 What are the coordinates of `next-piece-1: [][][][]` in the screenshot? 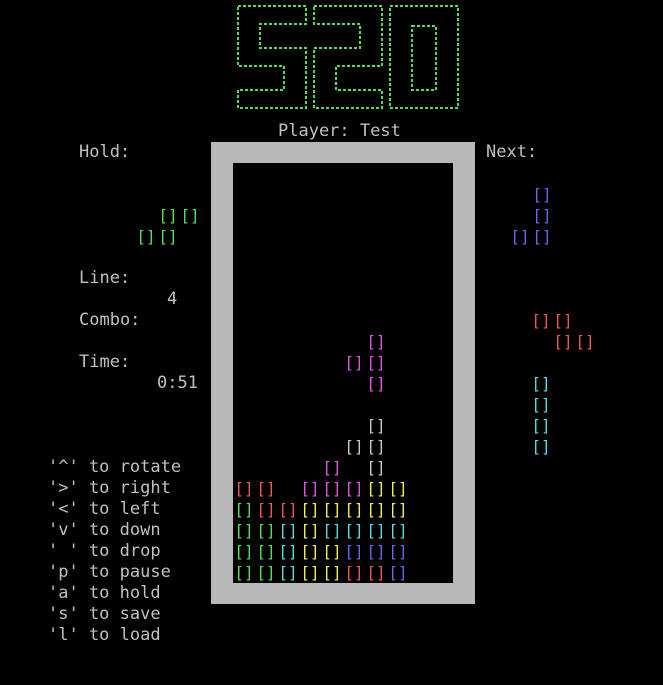 It's located at (542, 215).